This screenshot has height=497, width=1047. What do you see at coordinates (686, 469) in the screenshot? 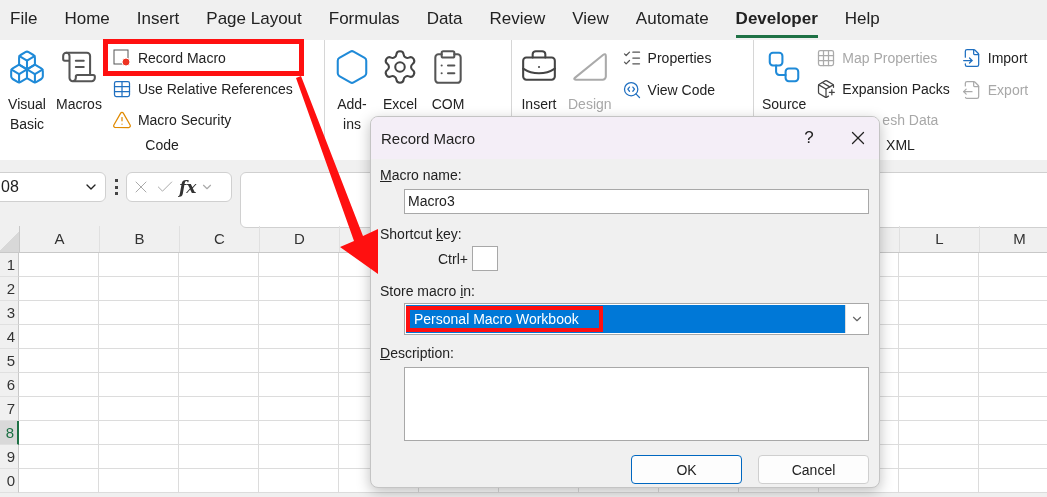
I see `dialog-button: OK` at bounding box center [686, 469].